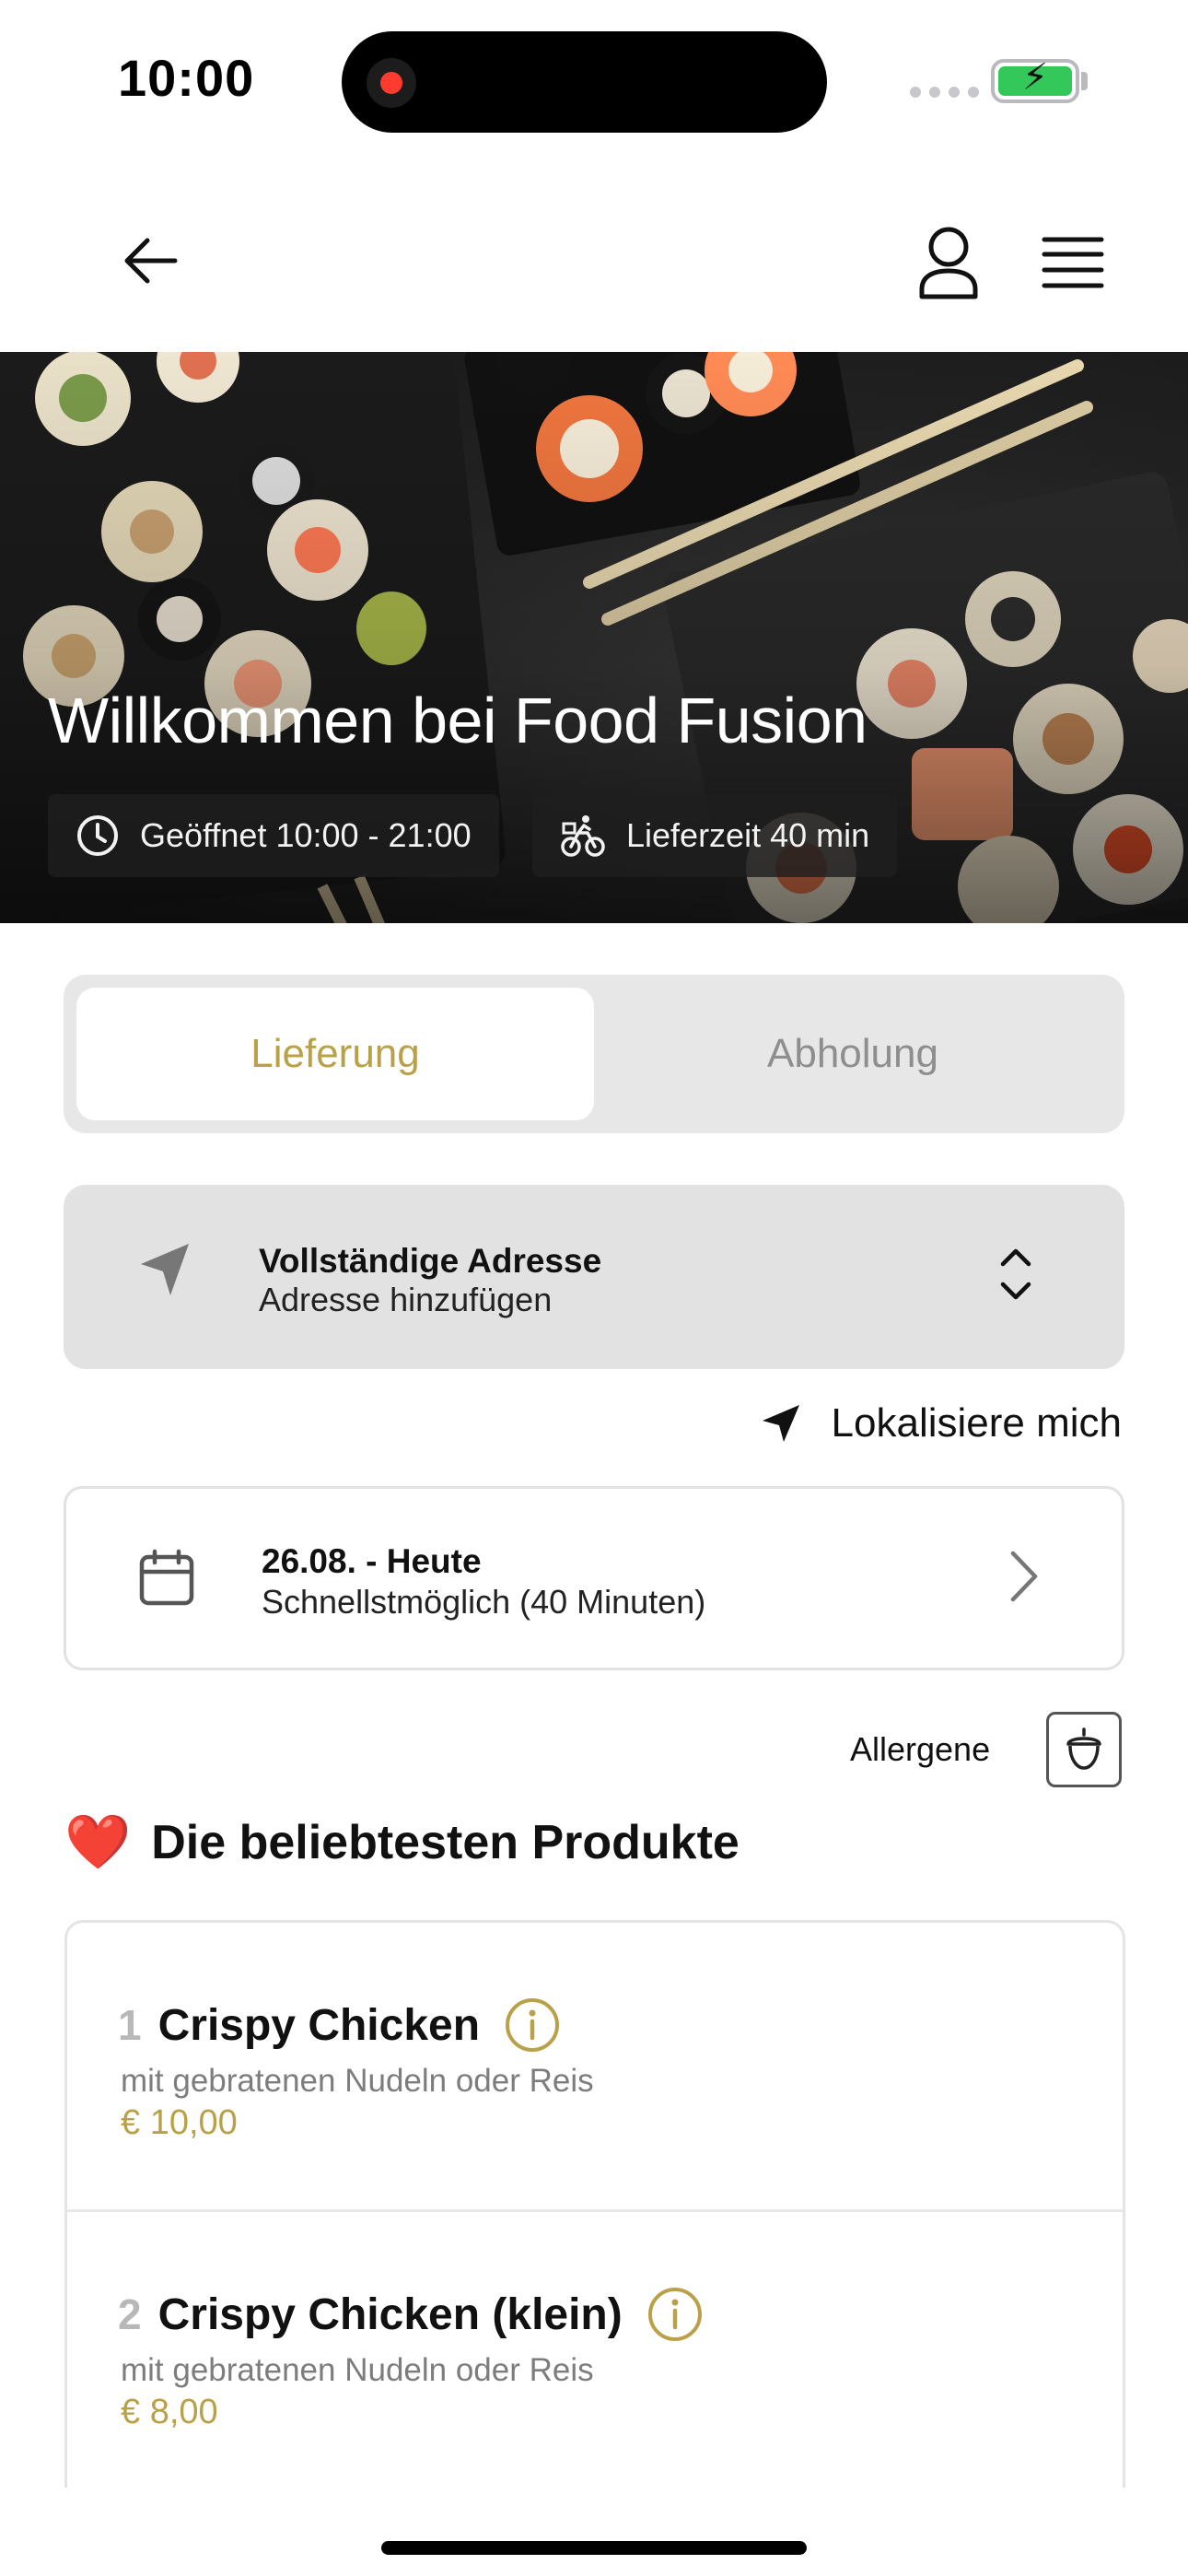 The width and height of the screenshot is (1188, 2576). I want to click on address-subtitle: Adresse hinzufügen, so click(406, 1299).